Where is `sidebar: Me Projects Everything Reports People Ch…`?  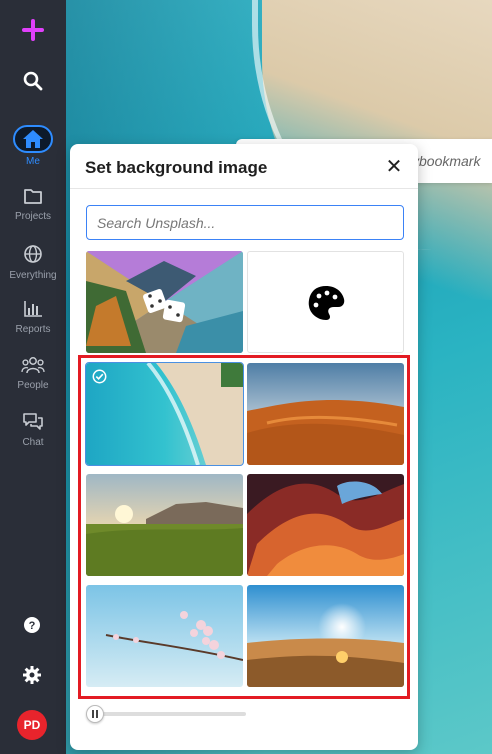 sidebar: Me Projects Everything Reports People Ch… is located at coordinates (33, 377).